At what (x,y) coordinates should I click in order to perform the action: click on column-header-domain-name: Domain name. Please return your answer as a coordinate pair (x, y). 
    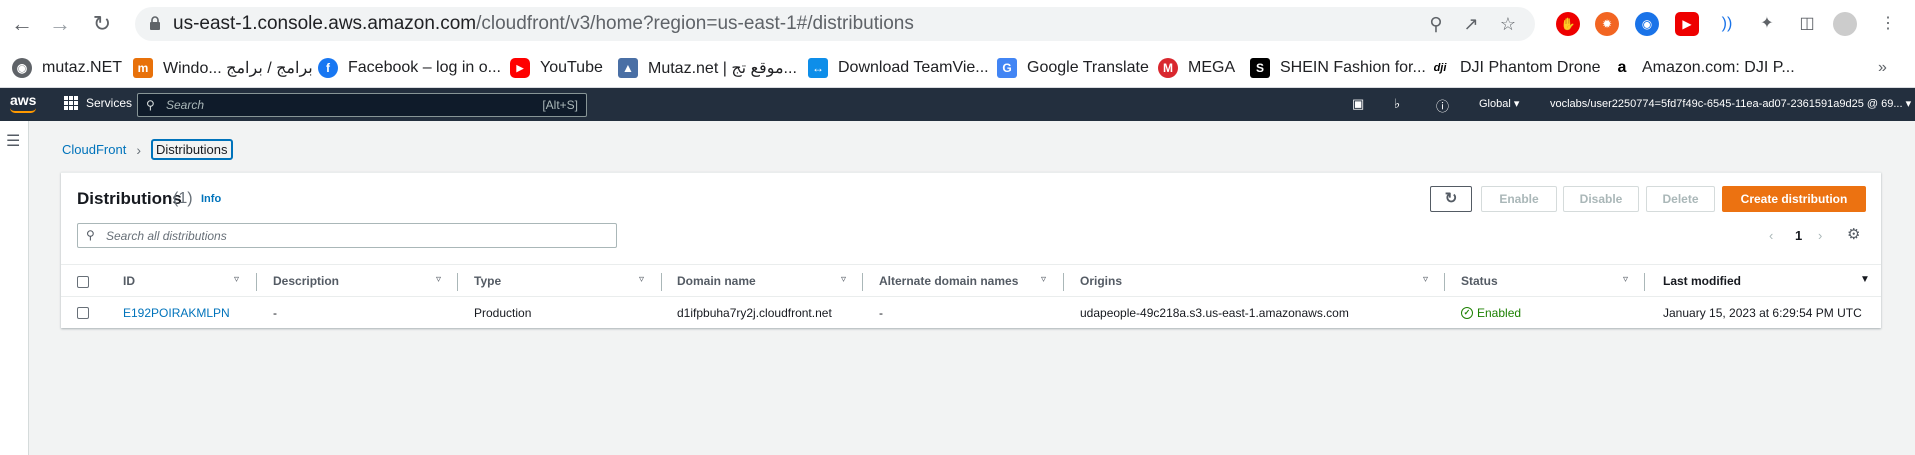
    Looking at the image, I should click on (716, 281).